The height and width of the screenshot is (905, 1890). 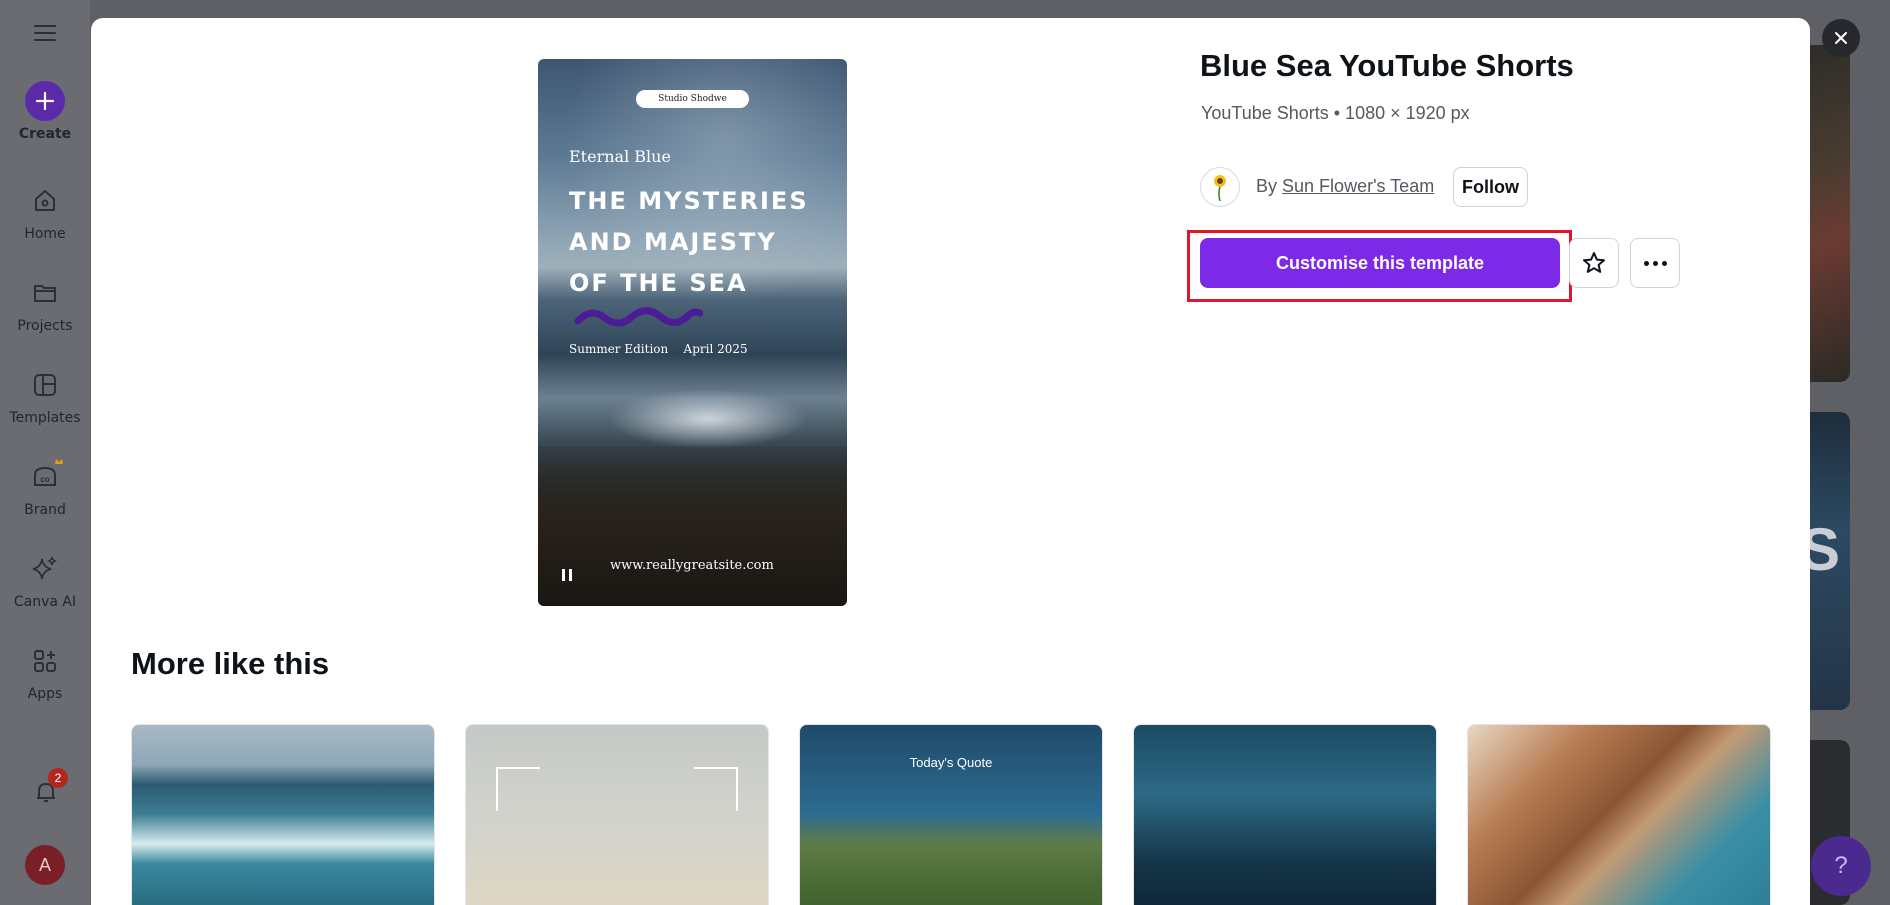 What do you see at coordinates (45, 865) in the screenshot?
I see `avatar: A` at bounding box center [45, 865].